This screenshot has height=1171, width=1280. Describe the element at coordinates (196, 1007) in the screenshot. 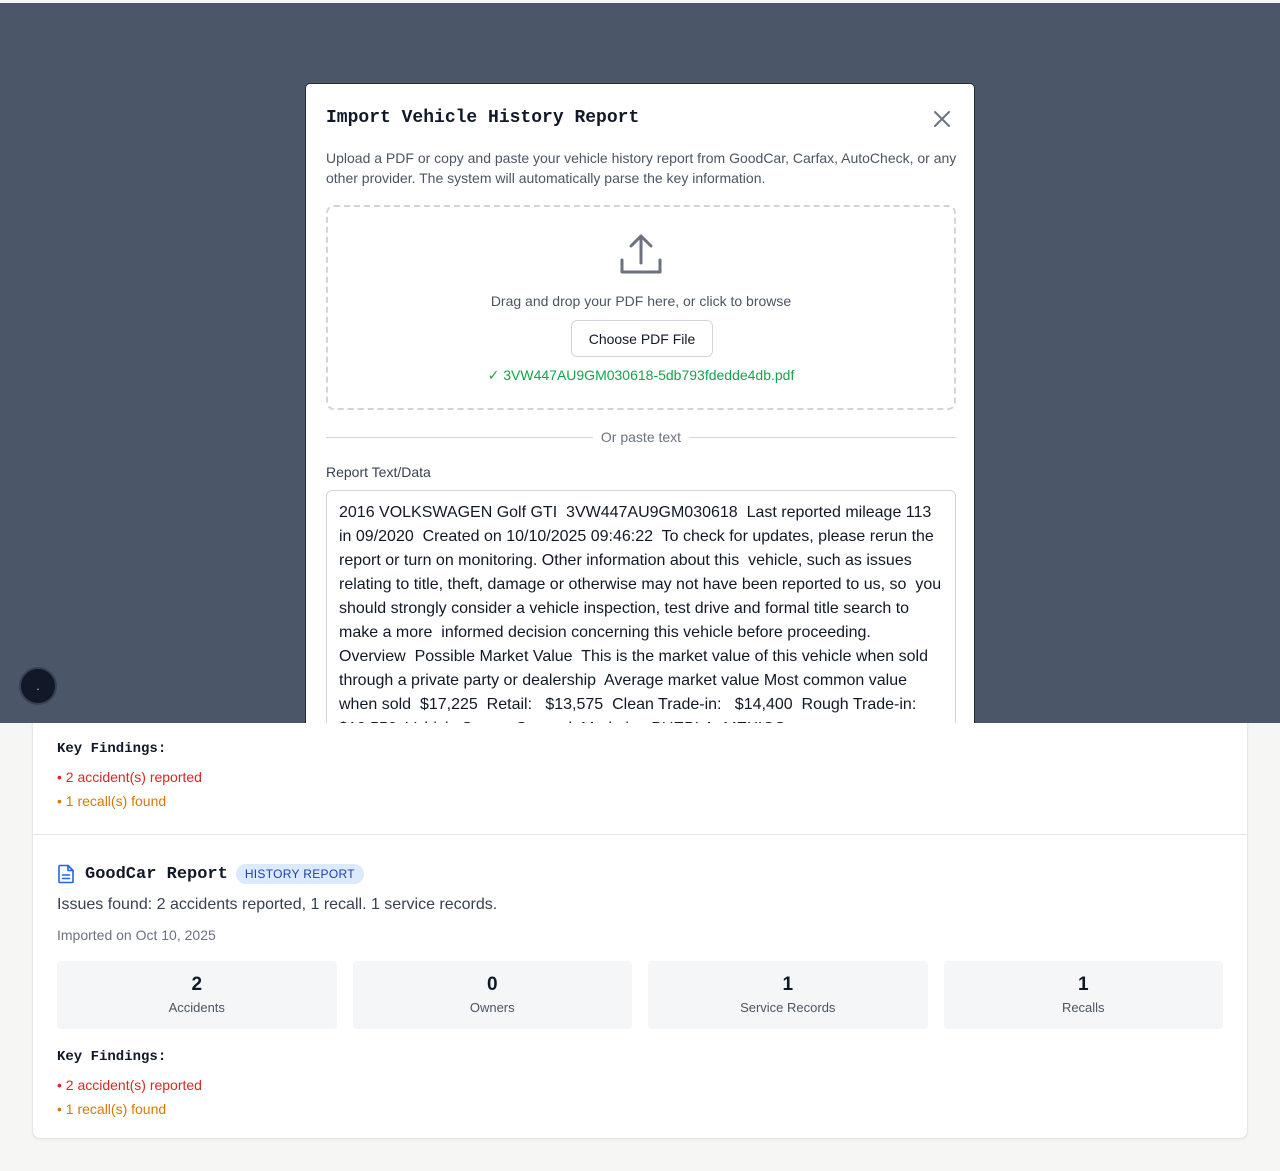

I see `stat-label: Accidents` at that location.